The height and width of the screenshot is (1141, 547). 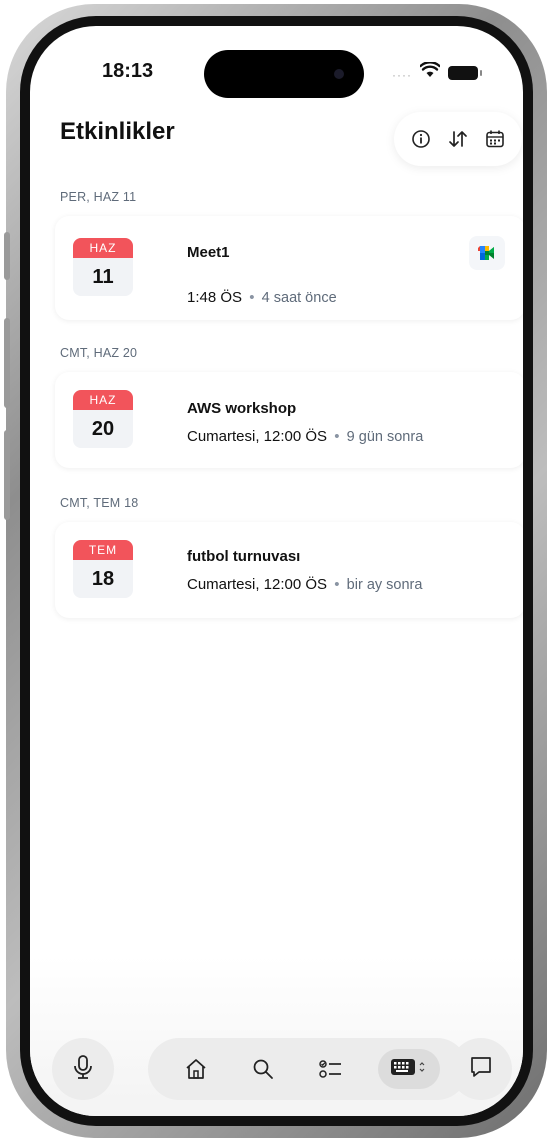 What do you see at coordinates (421, 139) in the screenshot?
I see `info-icon` at bounding box center [421, 139].